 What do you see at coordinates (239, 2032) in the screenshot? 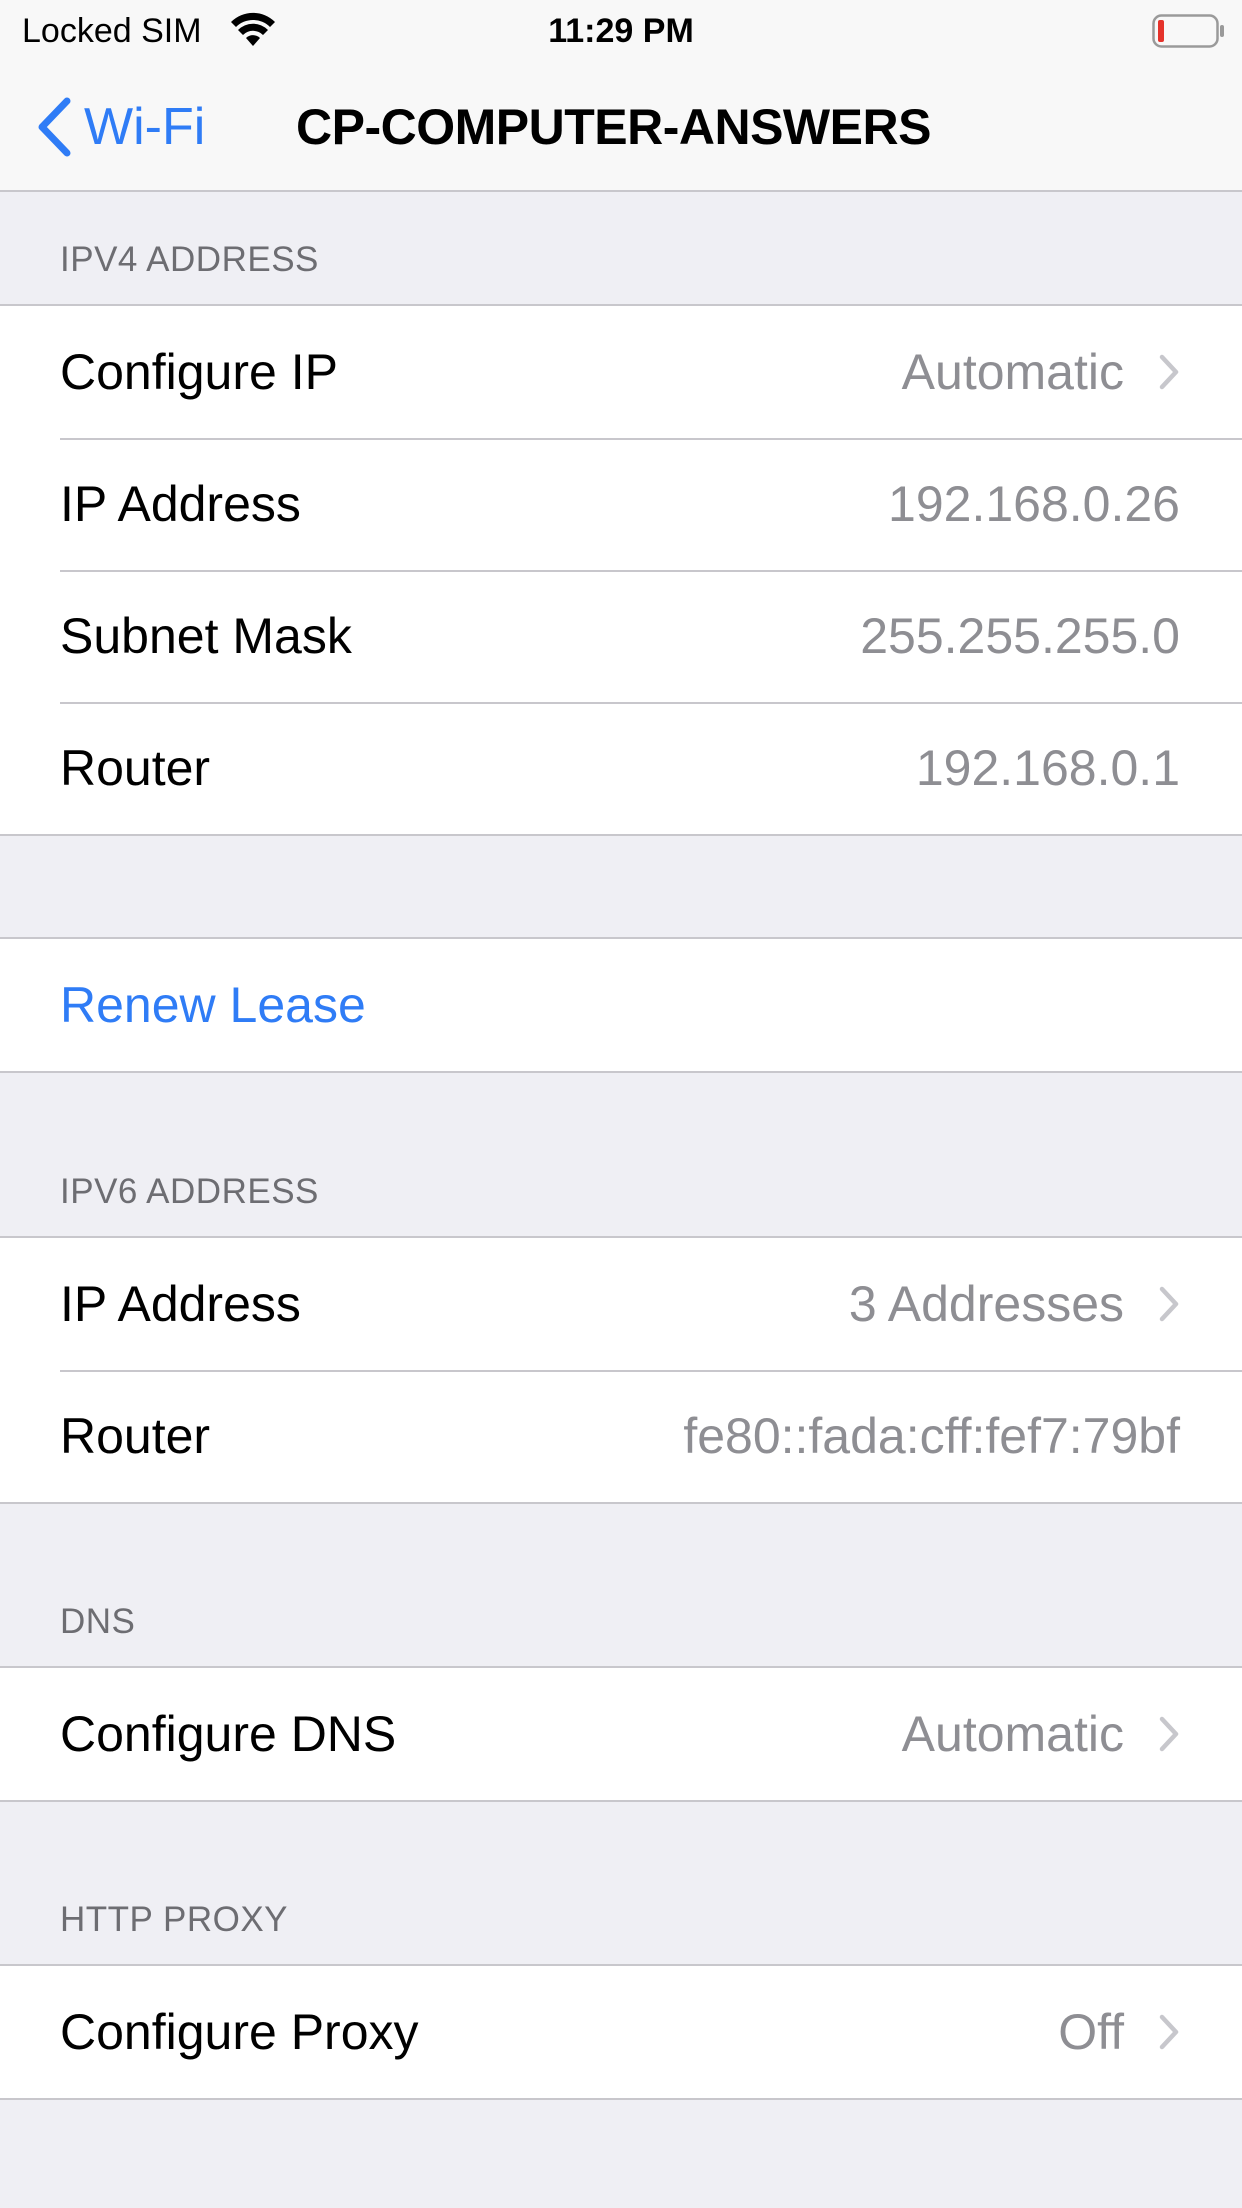
I see `configure-proxy-label: Configure Proxy` at bounding box center [239, 2032].